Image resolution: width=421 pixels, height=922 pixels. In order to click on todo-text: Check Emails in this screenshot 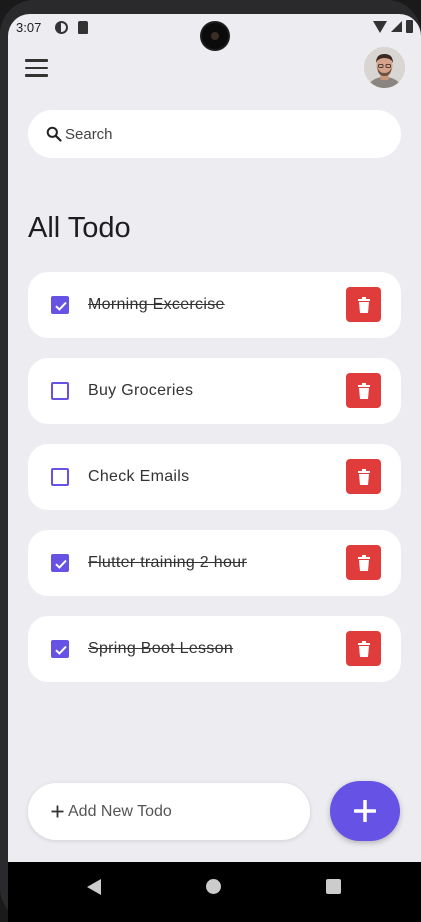, I will do `click(138, 477)`.